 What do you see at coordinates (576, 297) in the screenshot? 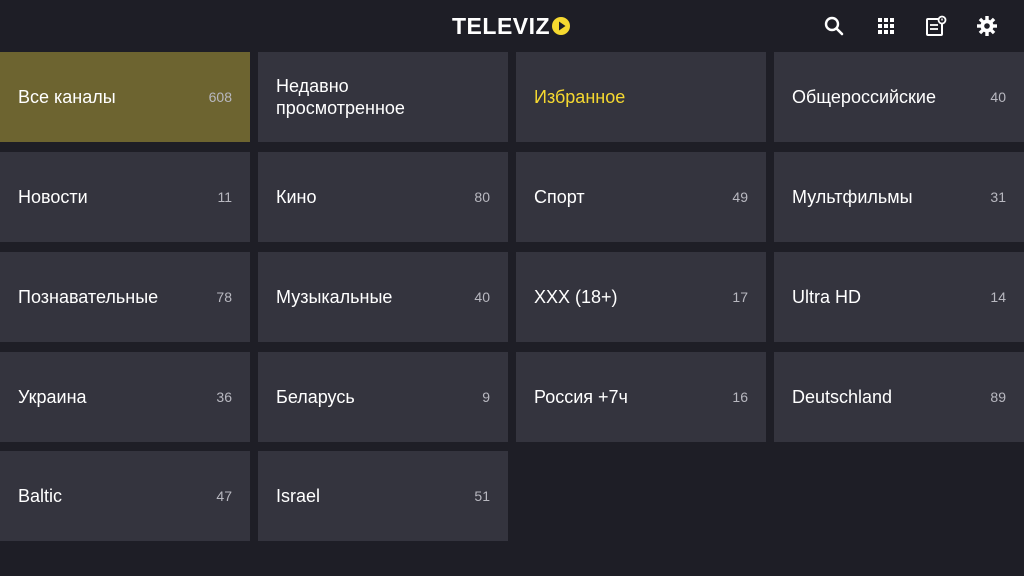
I see `tile-label: XXX (18+)` at bounding box center [576, 297].